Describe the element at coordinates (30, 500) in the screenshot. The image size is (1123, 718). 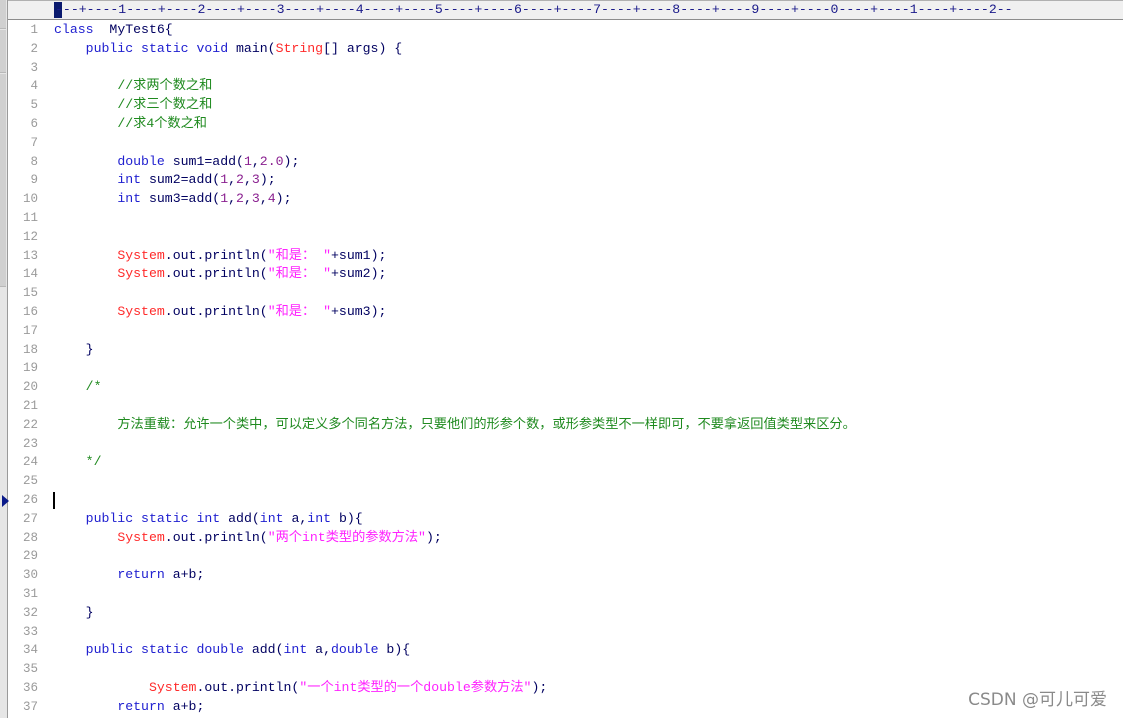
I see `line-number: 26` at that location.